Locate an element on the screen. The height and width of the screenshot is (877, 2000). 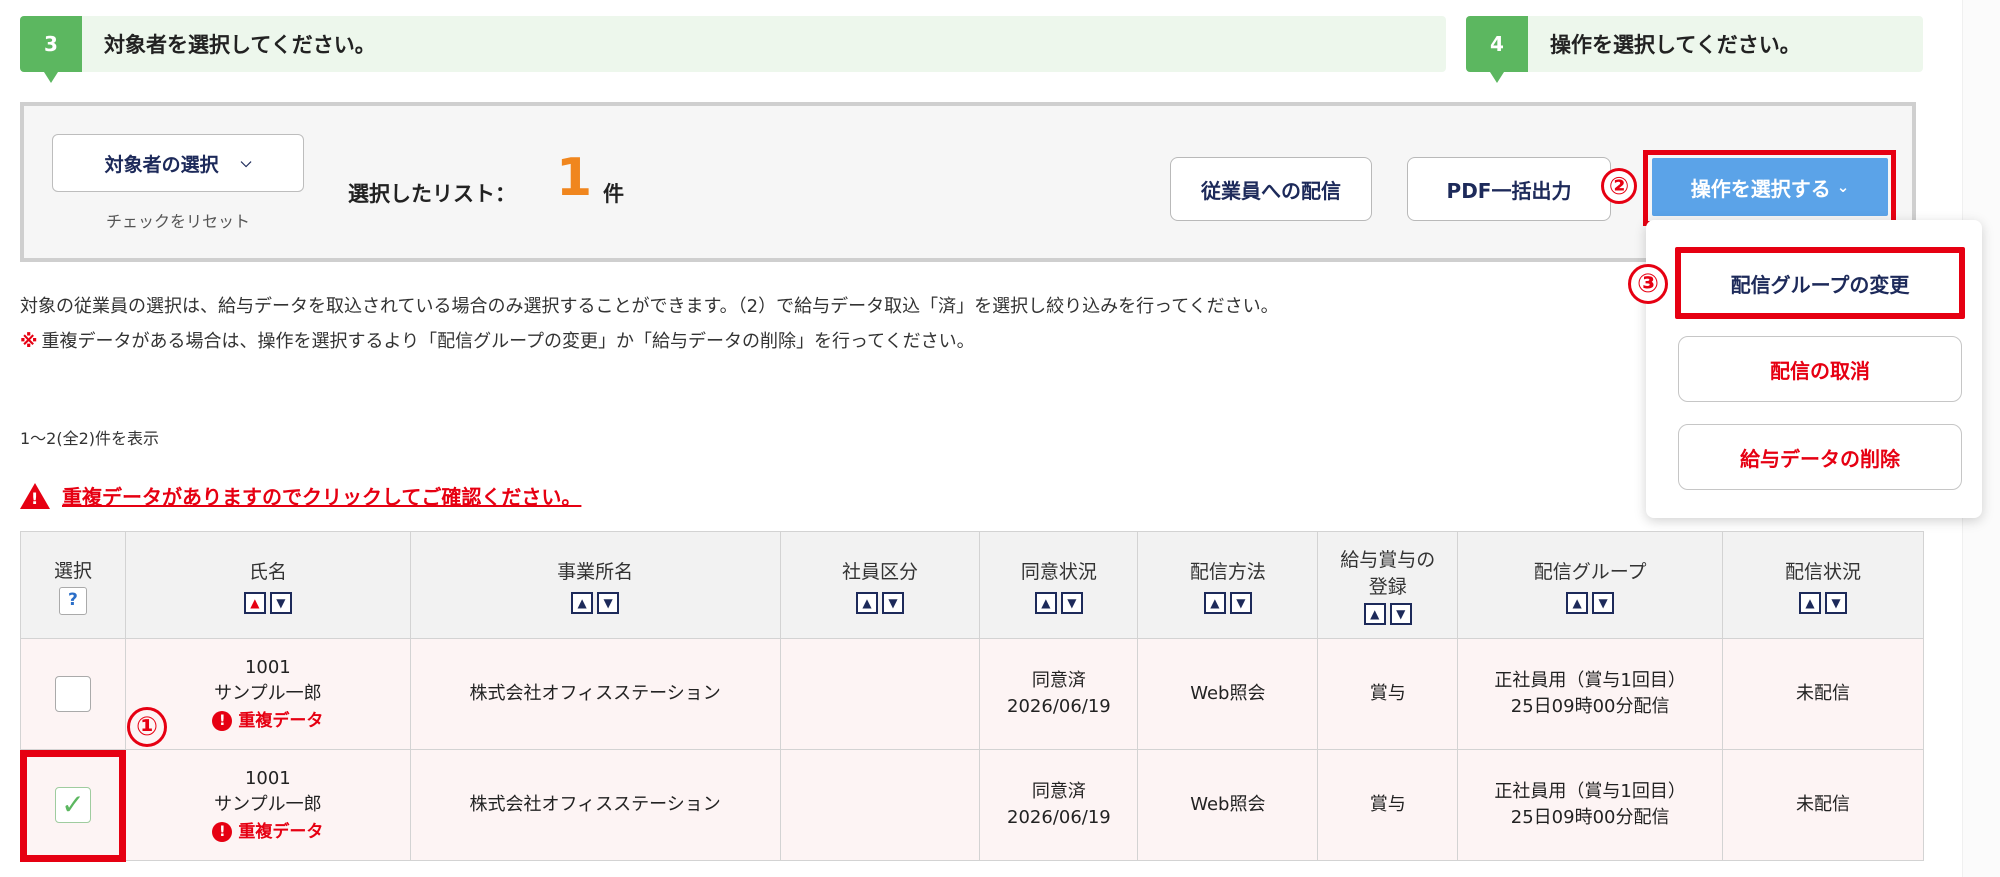
header-status-label: 配信状況 is located at coordinates (1823, 571).